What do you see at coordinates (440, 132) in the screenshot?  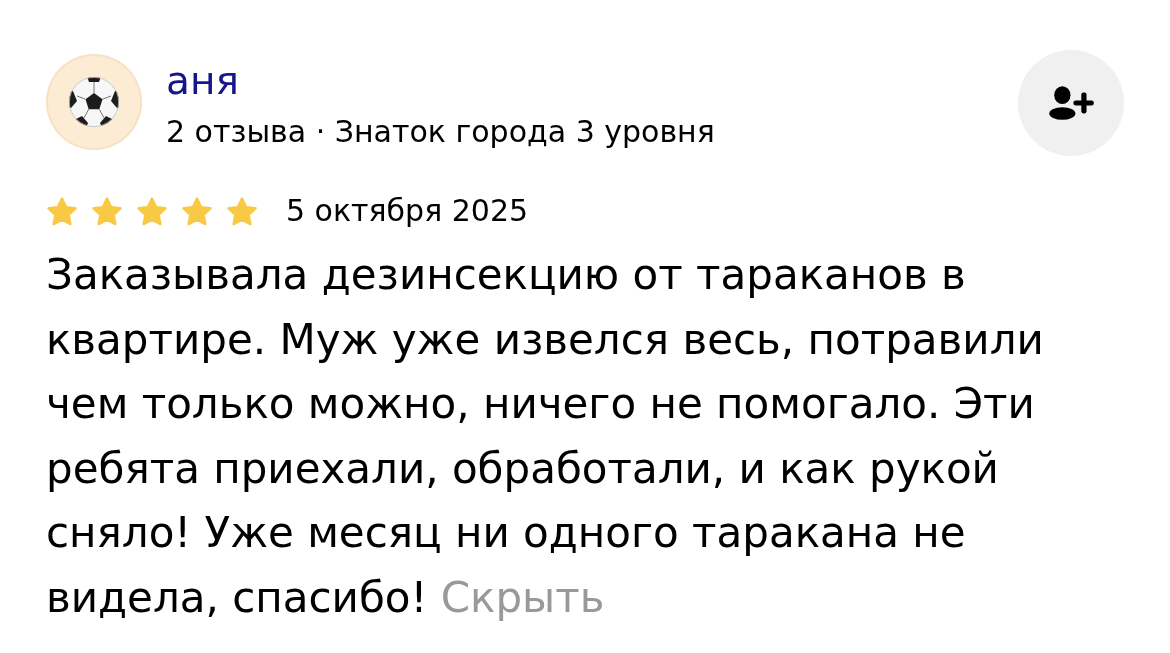 I see `author-meta: 2 отзыва · Знаток города 3 уровня` at bounding box center [440, 132].